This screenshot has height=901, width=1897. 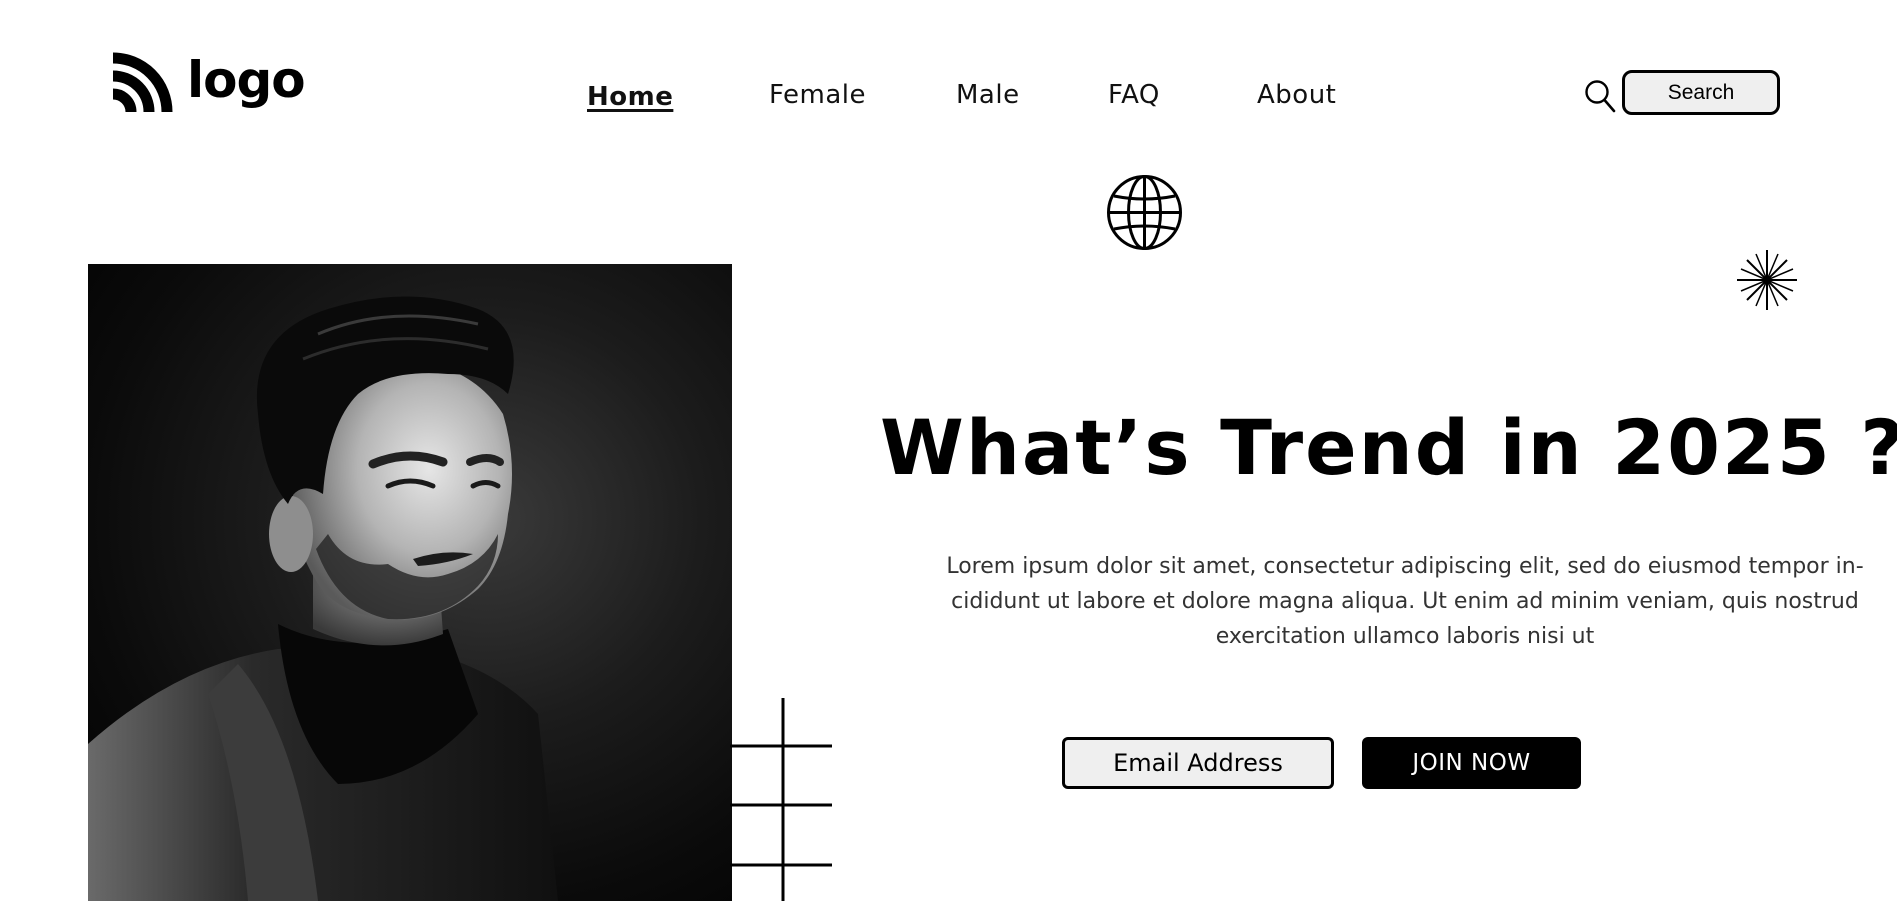 I want to click on nav-item-about: About, so click(x=1296, y=95).